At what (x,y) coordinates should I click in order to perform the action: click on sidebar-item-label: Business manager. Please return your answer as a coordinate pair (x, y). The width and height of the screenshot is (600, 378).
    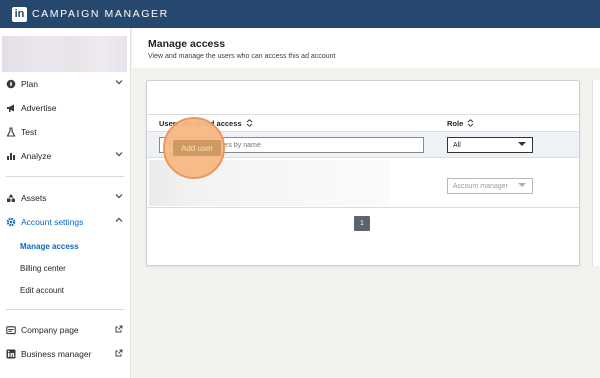
    Looking at the image, I should click on (56, 354).